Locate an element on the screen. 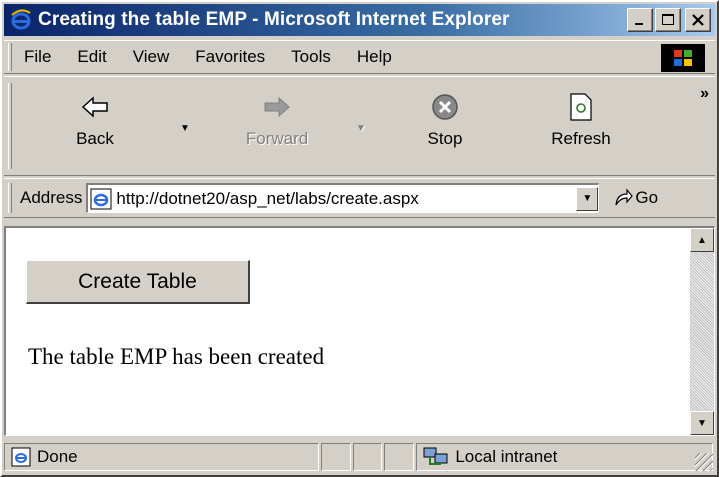  intranet-icon is located at coordinates (436, 457).